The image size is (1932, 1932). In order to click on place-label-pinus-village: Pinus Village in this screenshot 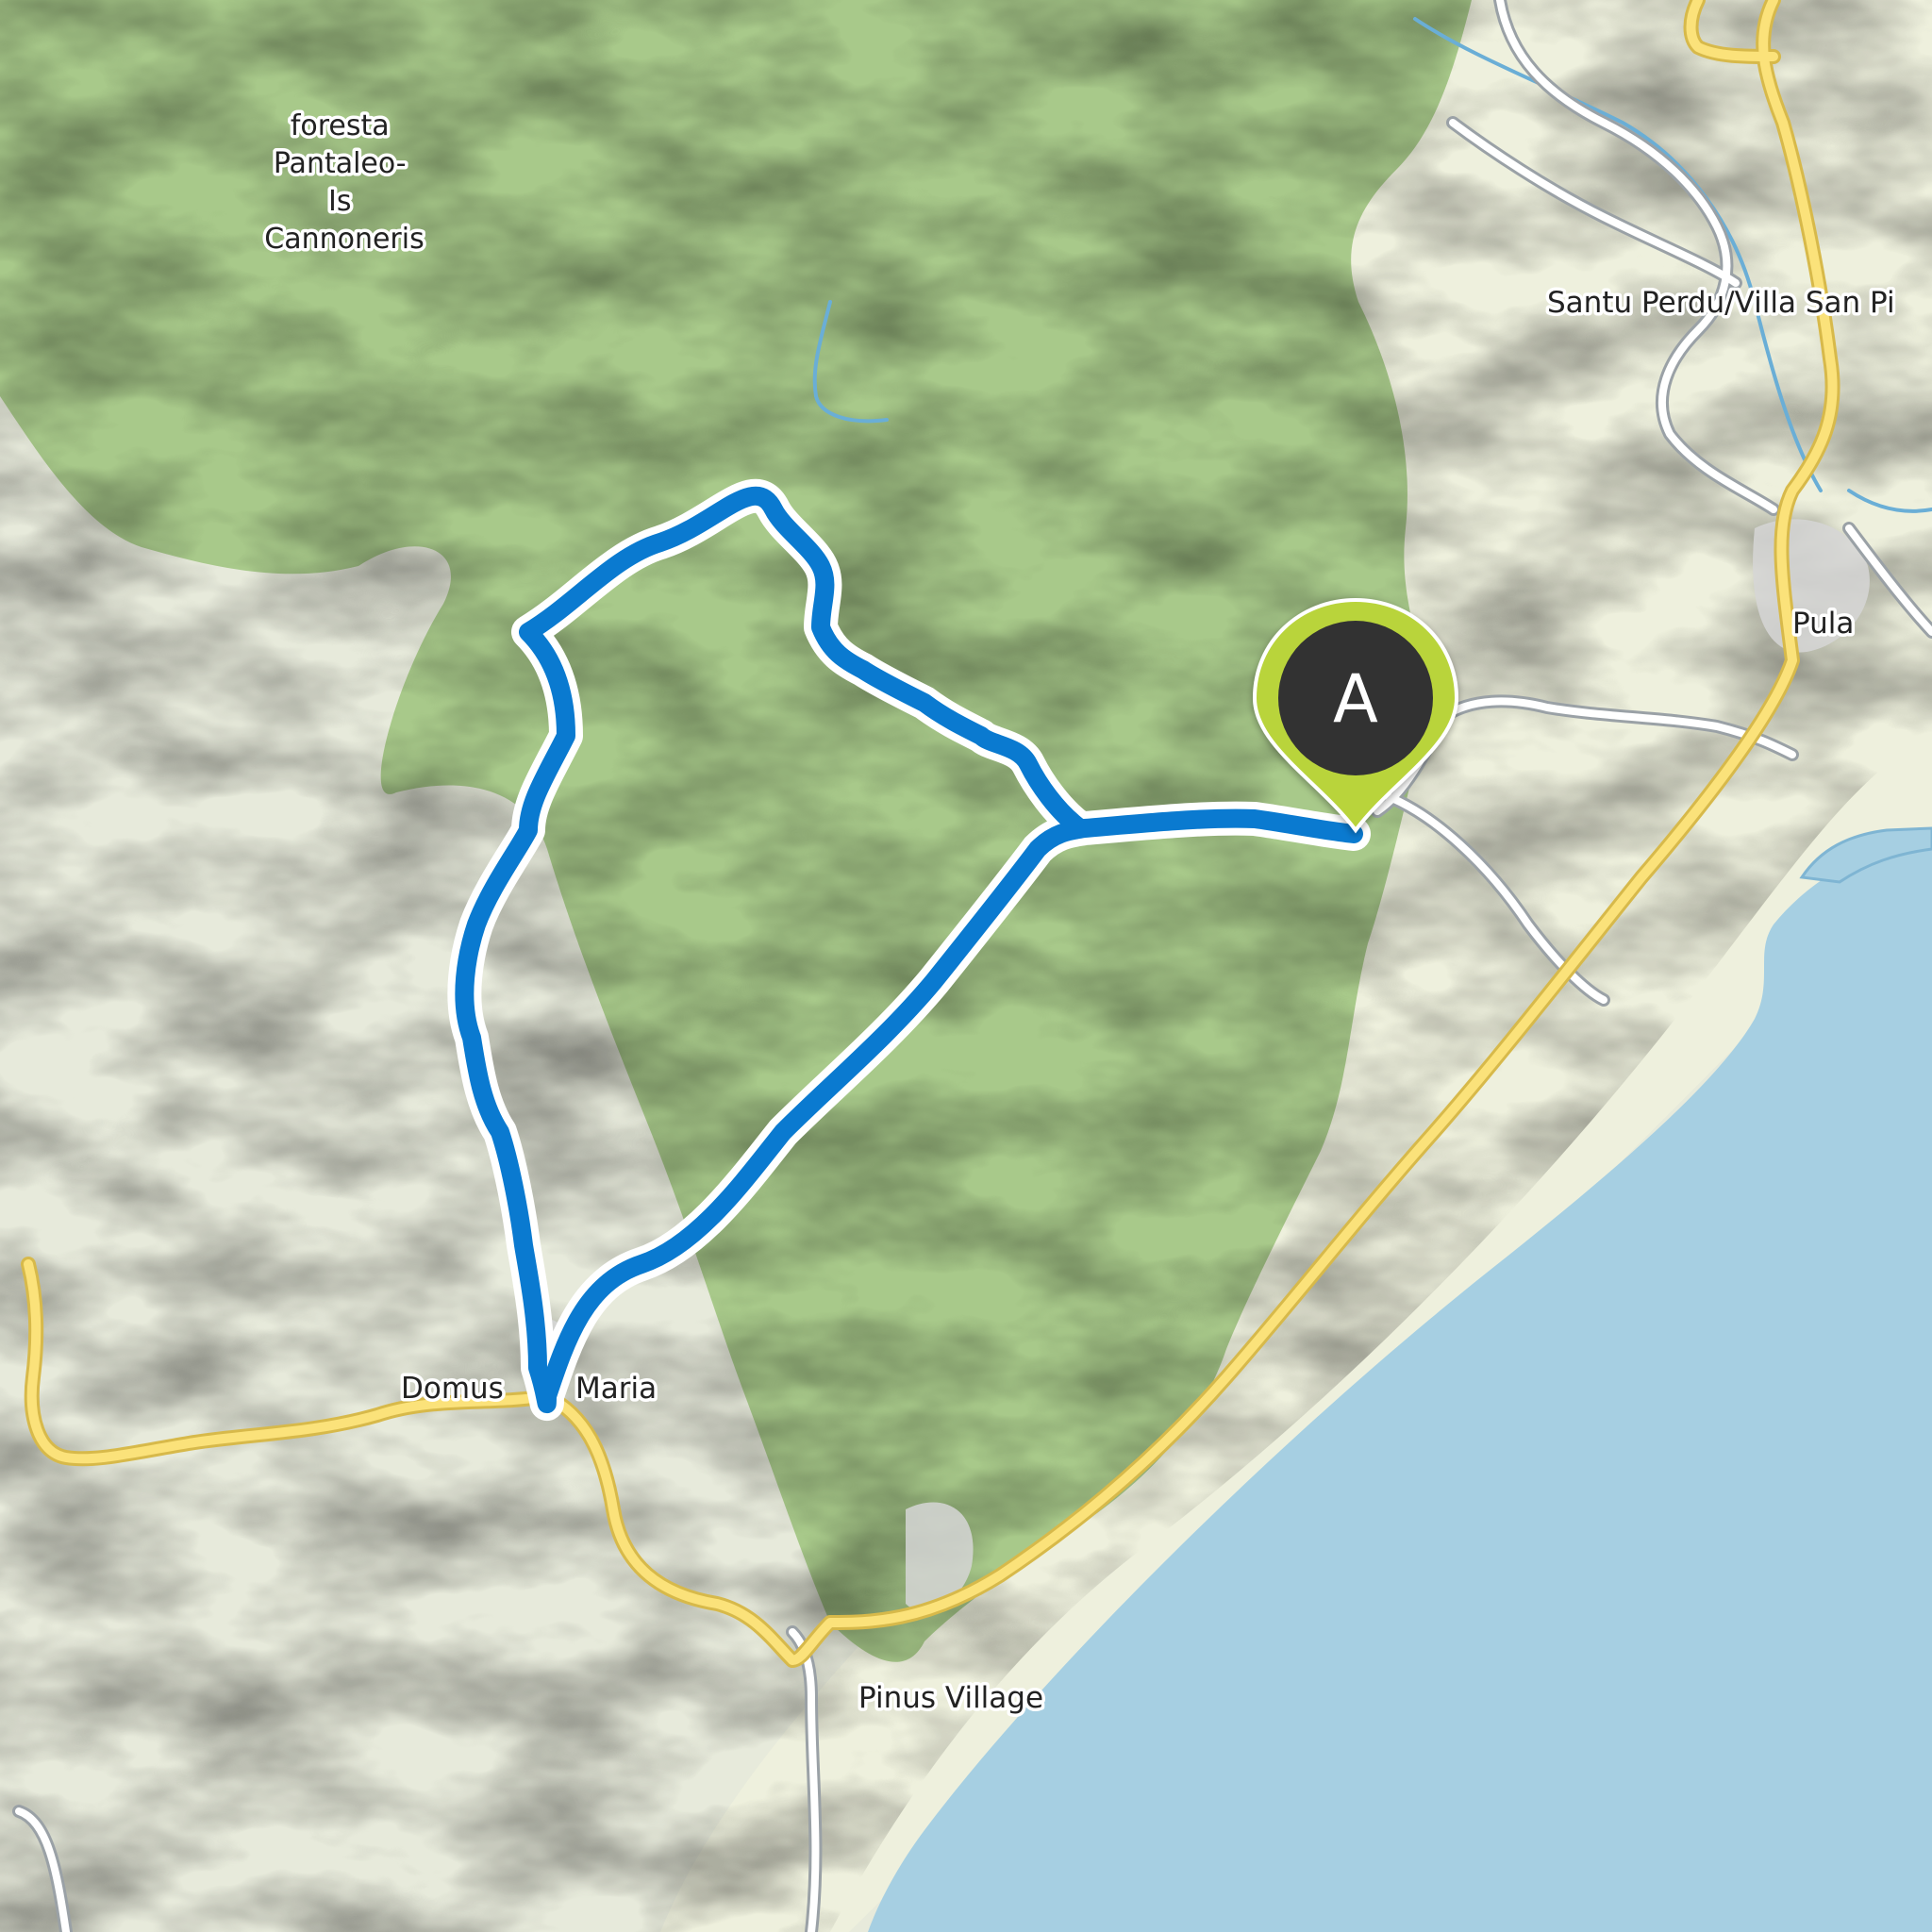, I will do `click(951, 1698)`.